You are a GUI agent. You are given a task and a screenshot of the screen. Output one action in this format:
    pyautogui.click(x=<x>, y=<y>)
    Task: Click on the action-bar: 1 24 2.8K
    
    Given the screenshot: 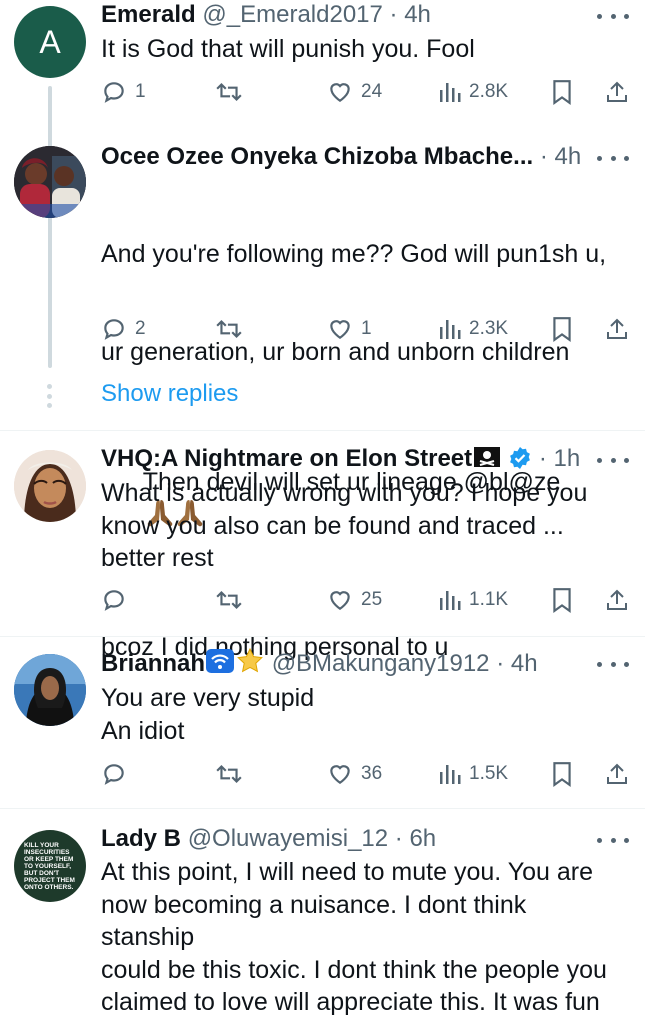 What is the action you would take?
    pyautogui.click(x=366, y=92)
    